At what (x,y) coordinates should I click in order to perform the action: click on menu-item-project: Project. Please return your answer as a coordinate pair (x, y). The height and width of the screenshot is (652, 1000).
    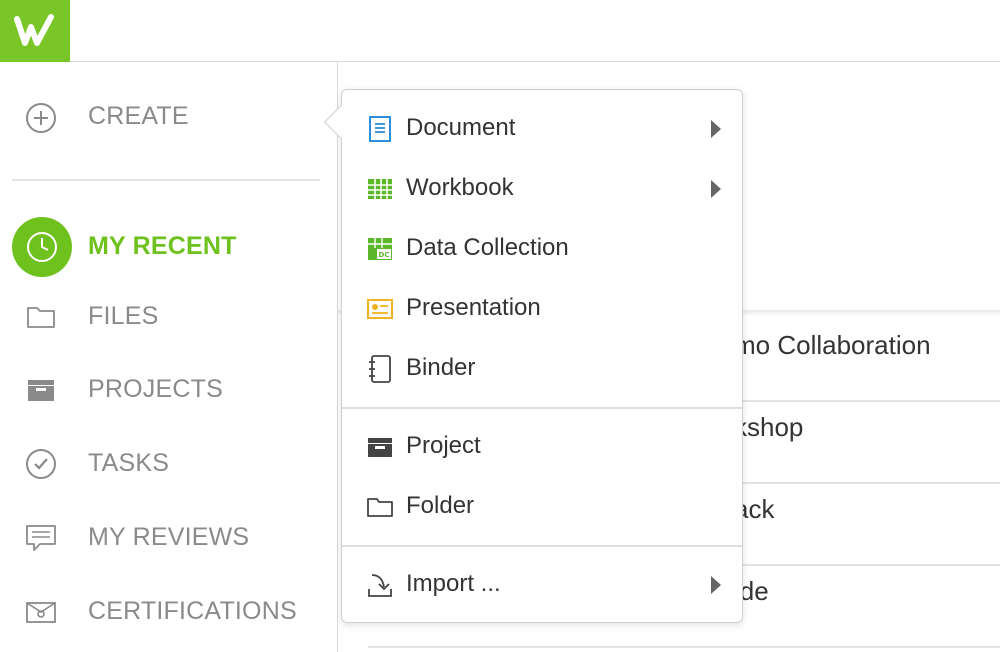
    Looking at the image, I should click on (542, 447).